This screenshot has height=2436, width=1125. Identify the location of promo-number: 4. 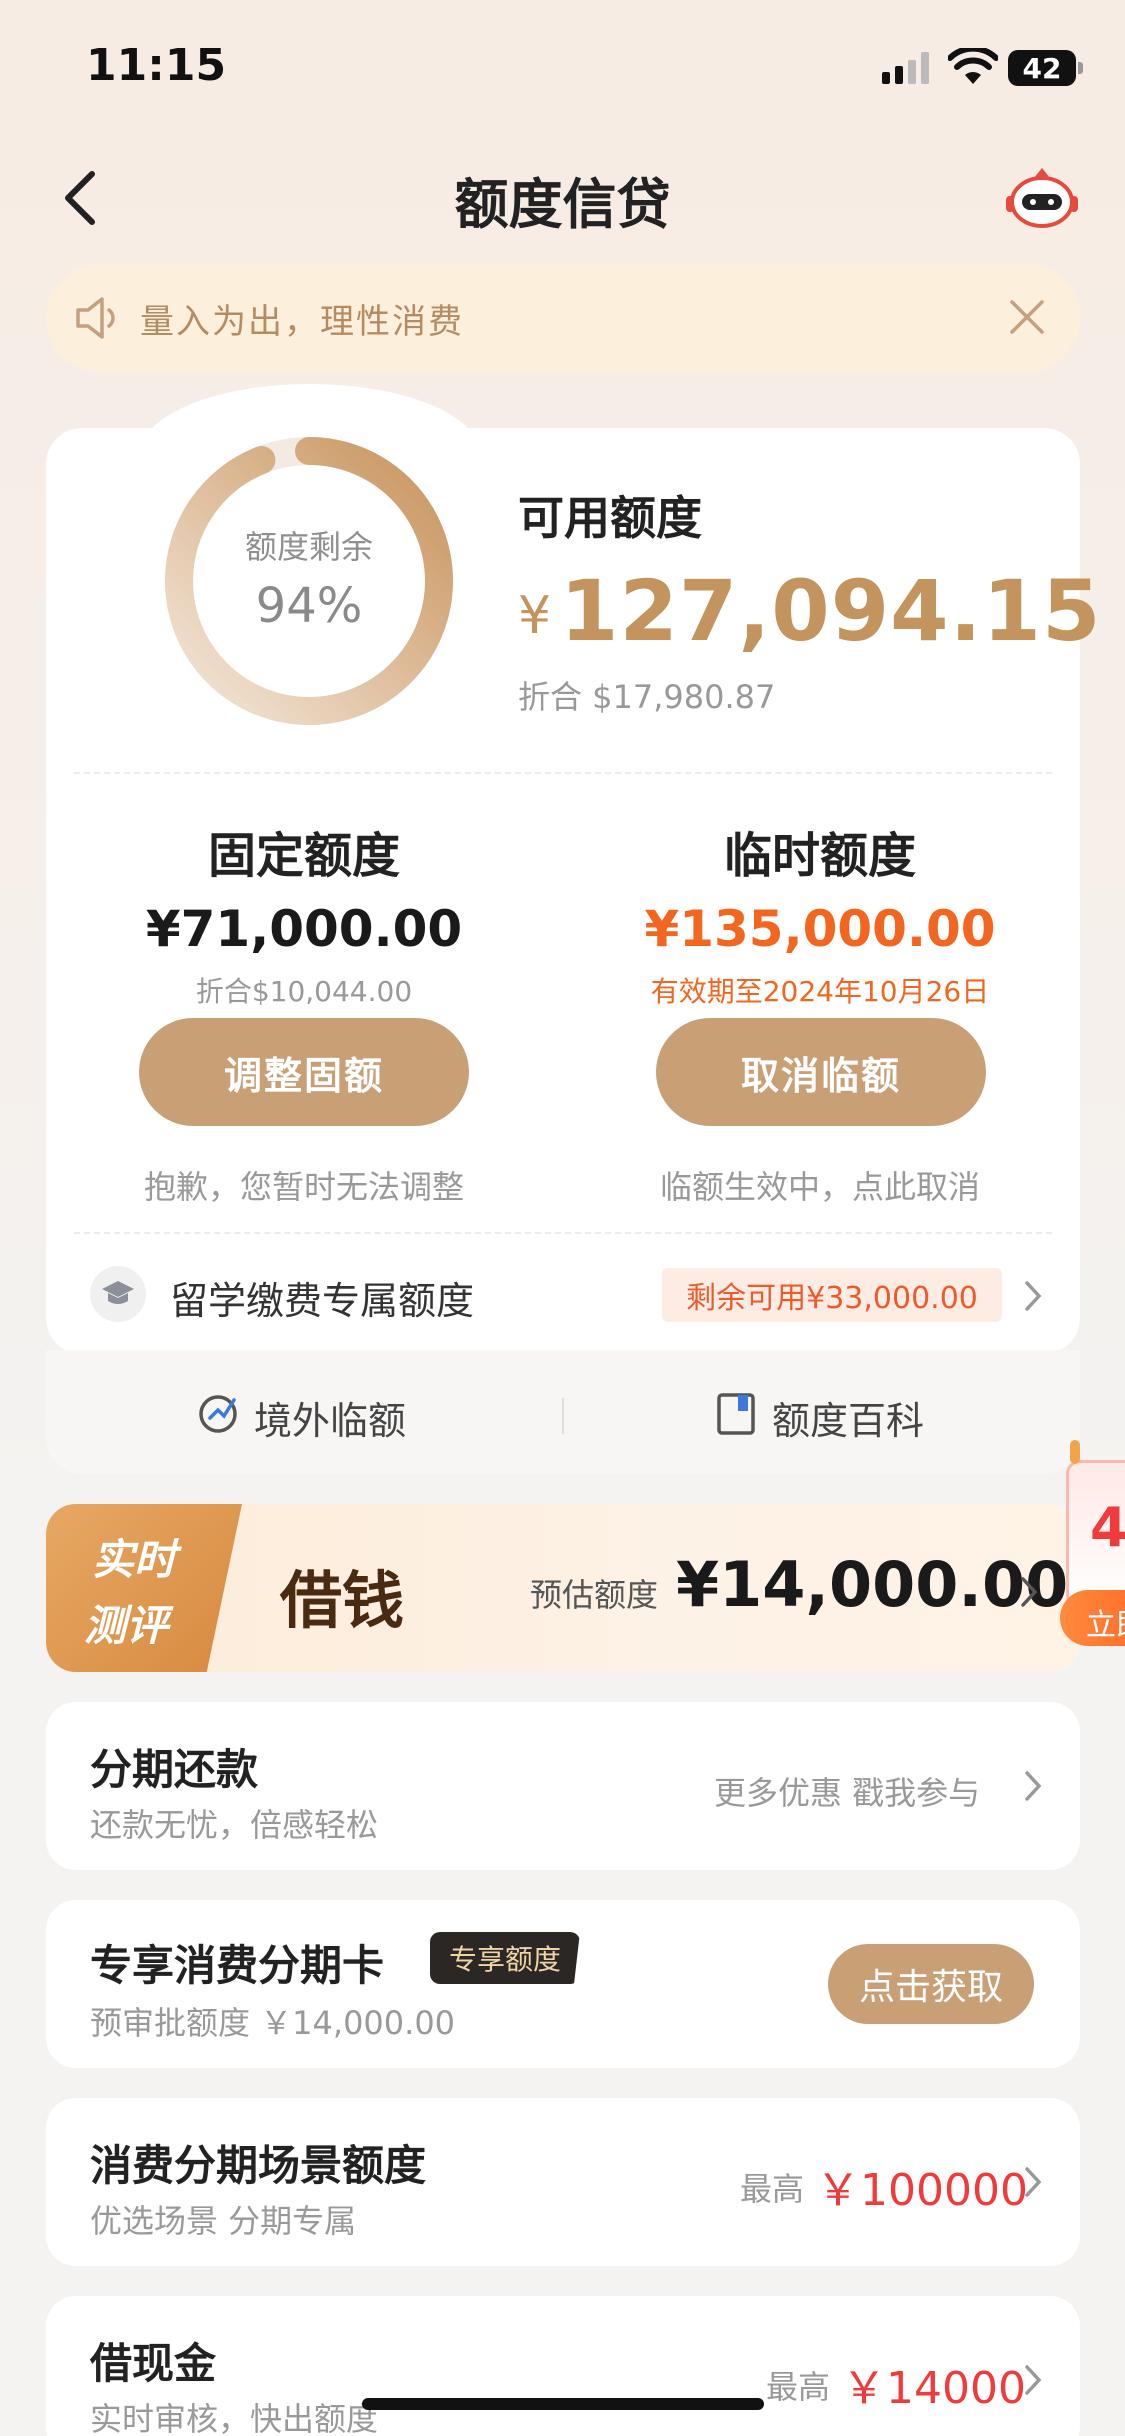
(1107, 1527).